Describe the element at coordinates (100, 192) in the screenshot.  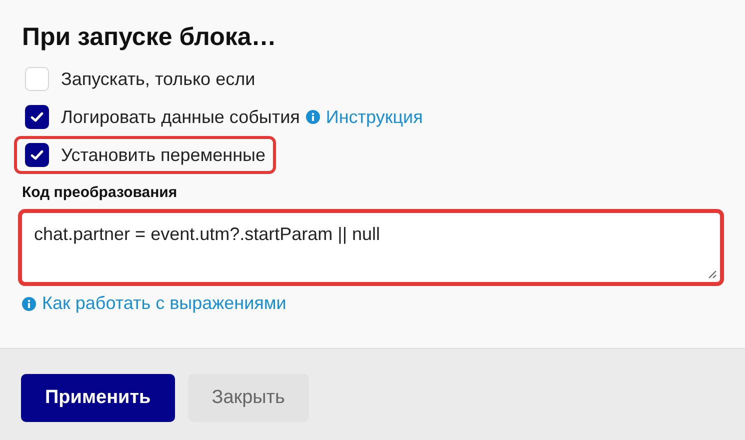
I see `field-label: Код преобразования` at that location.